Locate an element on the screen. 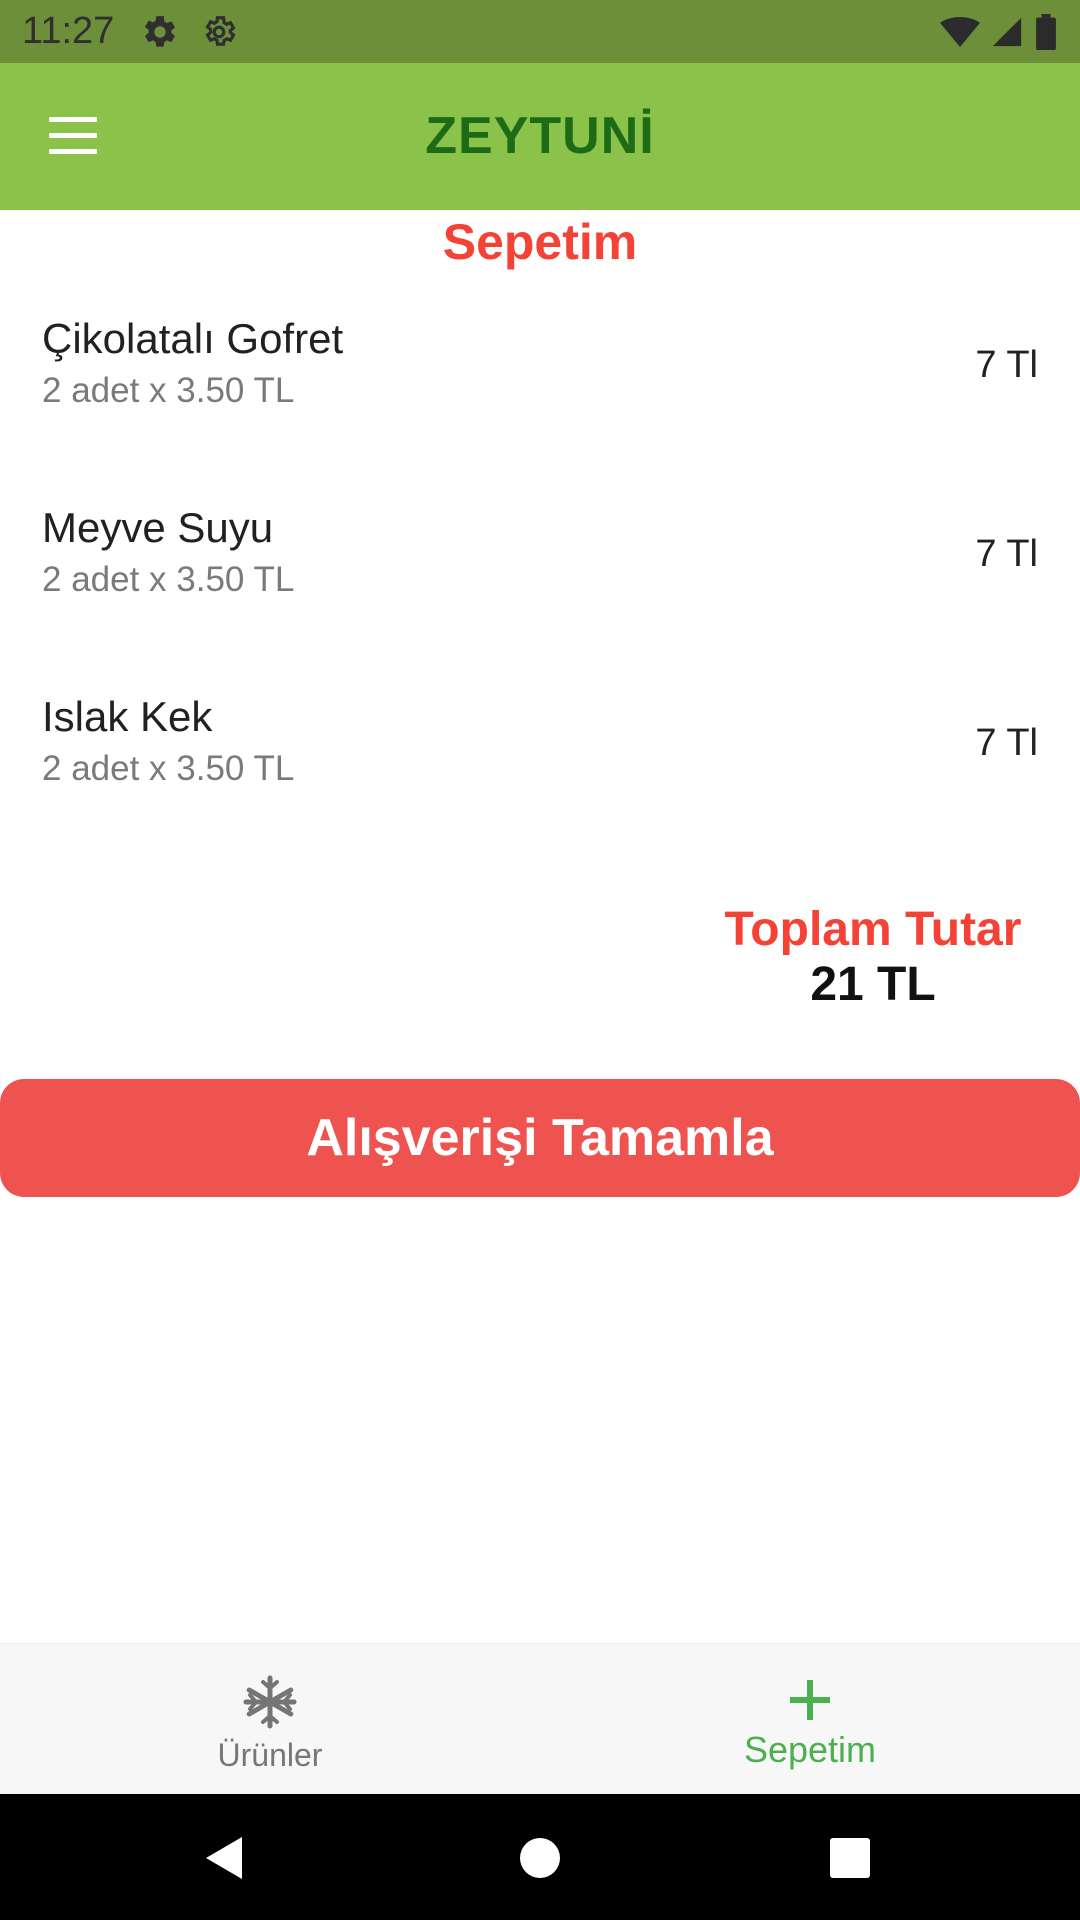  status-indicators is located at coordinates (999, 32).